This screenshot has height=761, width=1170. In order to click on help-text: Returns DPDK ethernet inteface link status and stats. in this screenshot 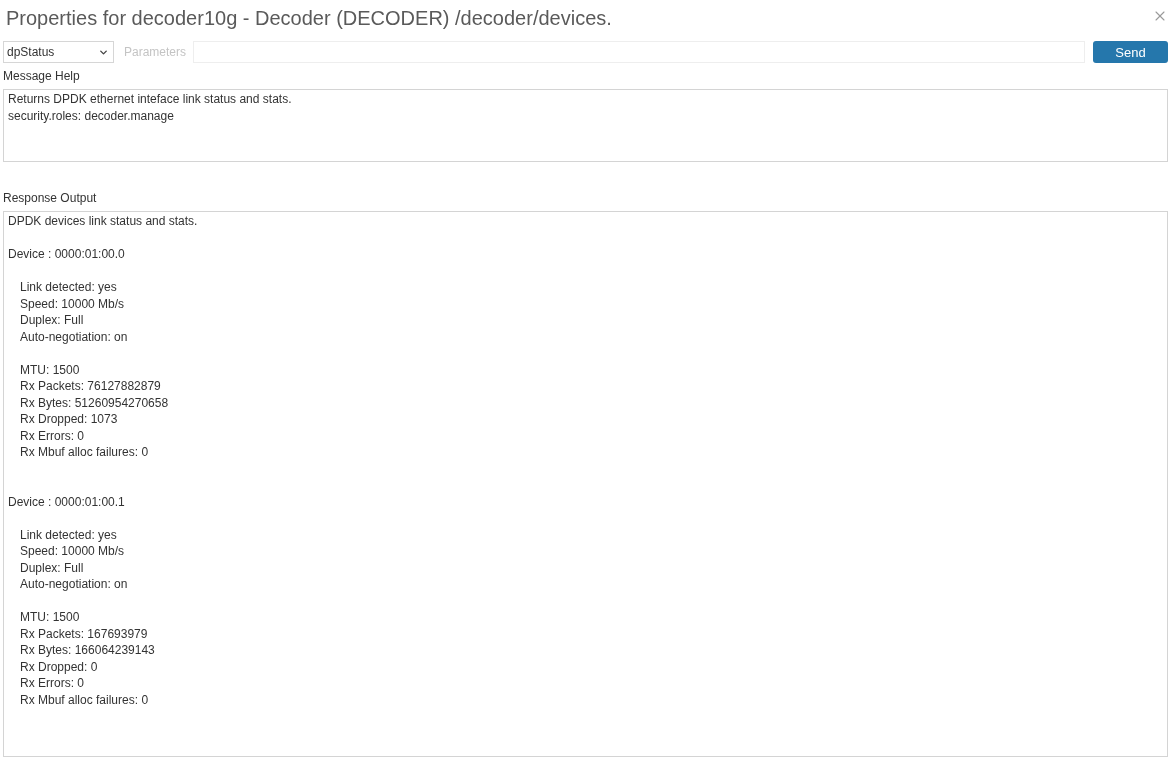, I will do `click(150, 99)`.